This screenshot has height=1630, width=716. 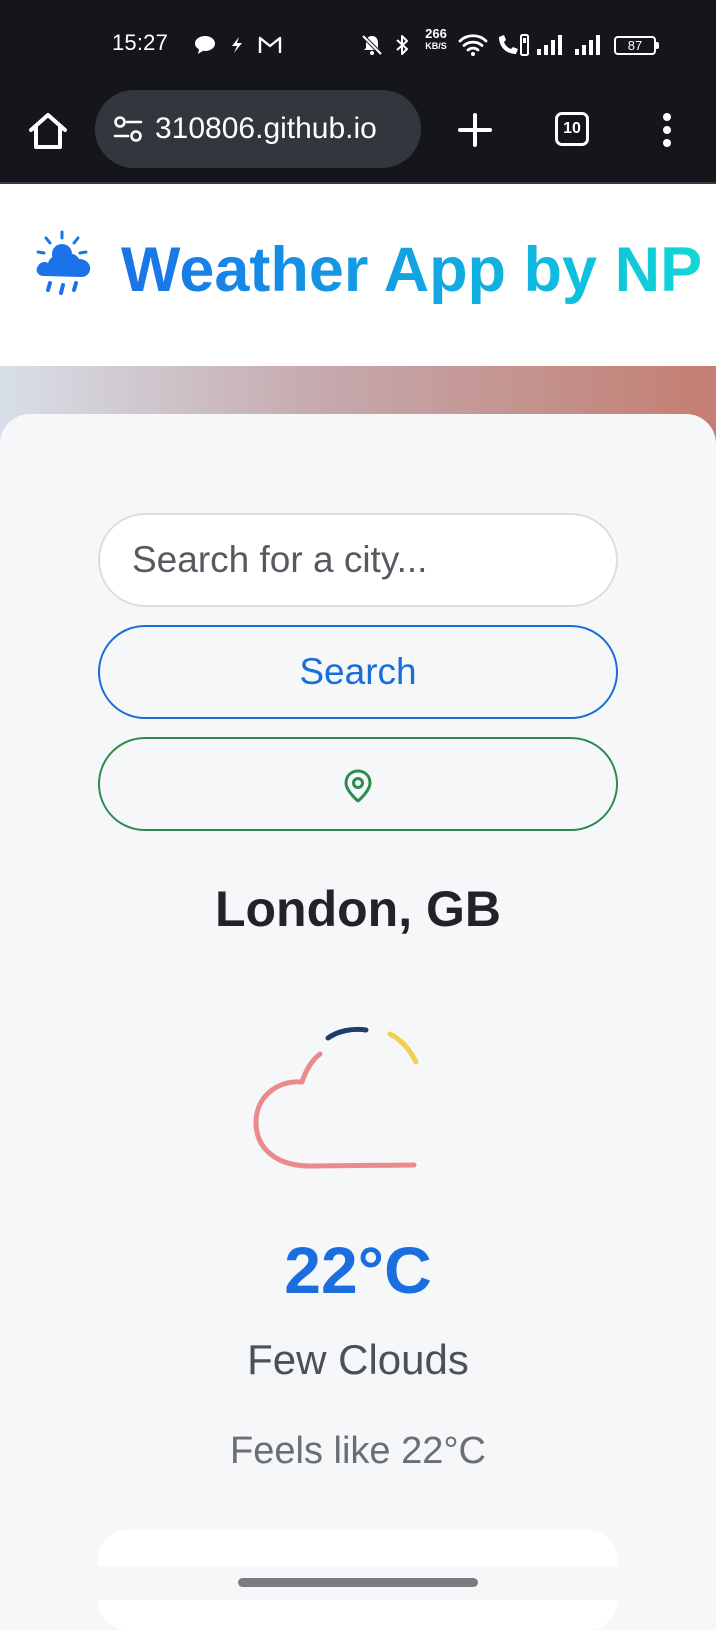 I want to click on location-pin-icon, so click(x=358, y=786).